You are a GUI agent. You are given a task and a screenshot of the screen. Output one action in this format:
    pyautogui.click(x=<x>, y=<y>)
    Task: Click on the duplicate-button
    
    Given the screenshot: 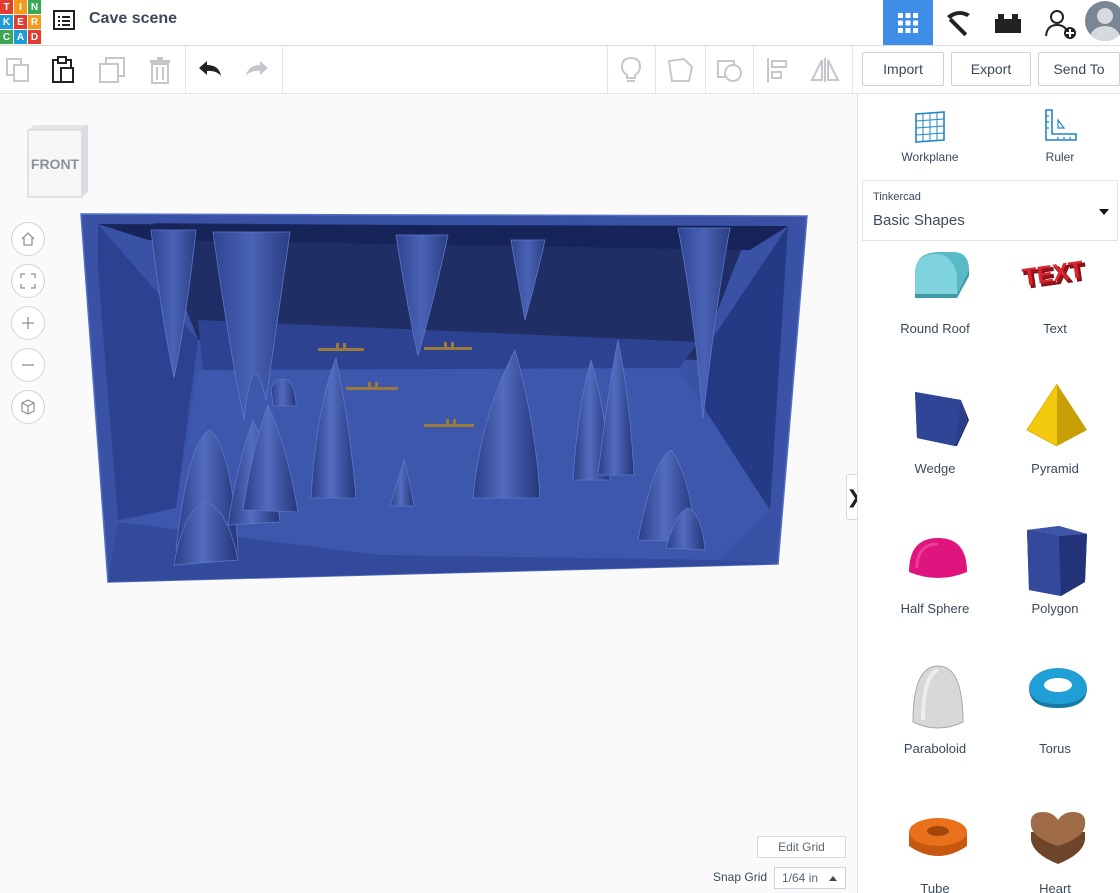 What is the action you would take?
    pyautogui.click(x=112, y=70)
    